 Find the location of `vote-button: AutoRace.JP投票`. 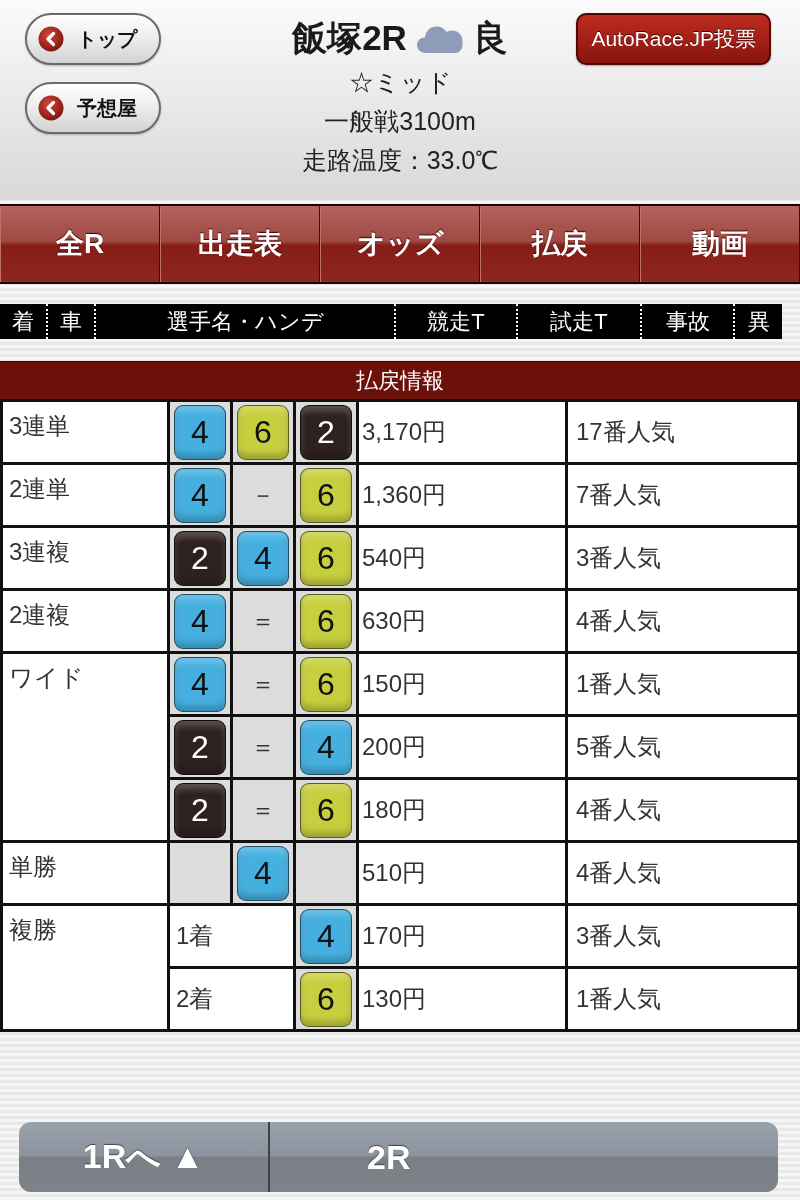

vote-button: AutoRace.JP投票 is located at coordinates (673, 39).